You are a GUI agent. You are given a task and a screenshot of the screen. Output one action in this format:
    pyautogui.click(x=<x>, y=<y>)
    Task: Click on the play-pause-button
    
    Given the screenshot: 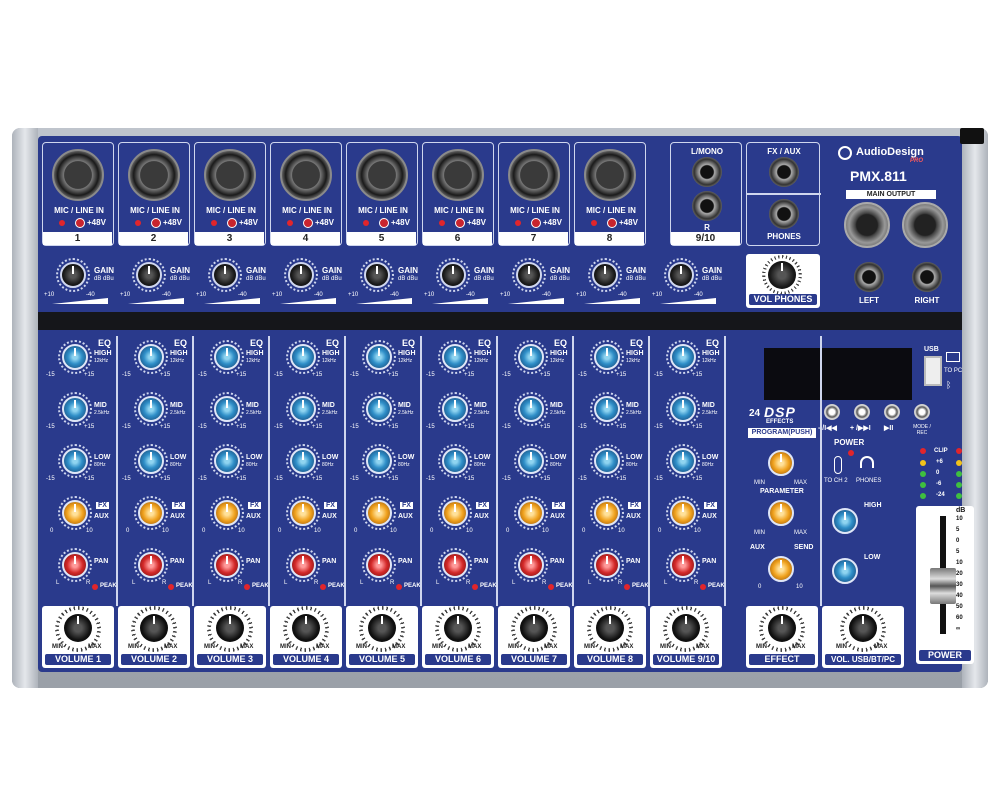 What is the action you would take?
    pyautogui.click(x=892, y=412)
    